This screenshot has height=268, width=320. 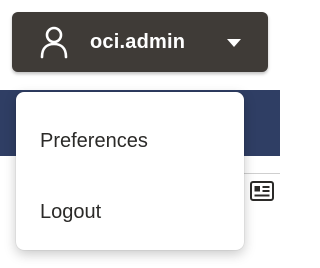 I want to click on user-icon, so click(x=54, y=42).